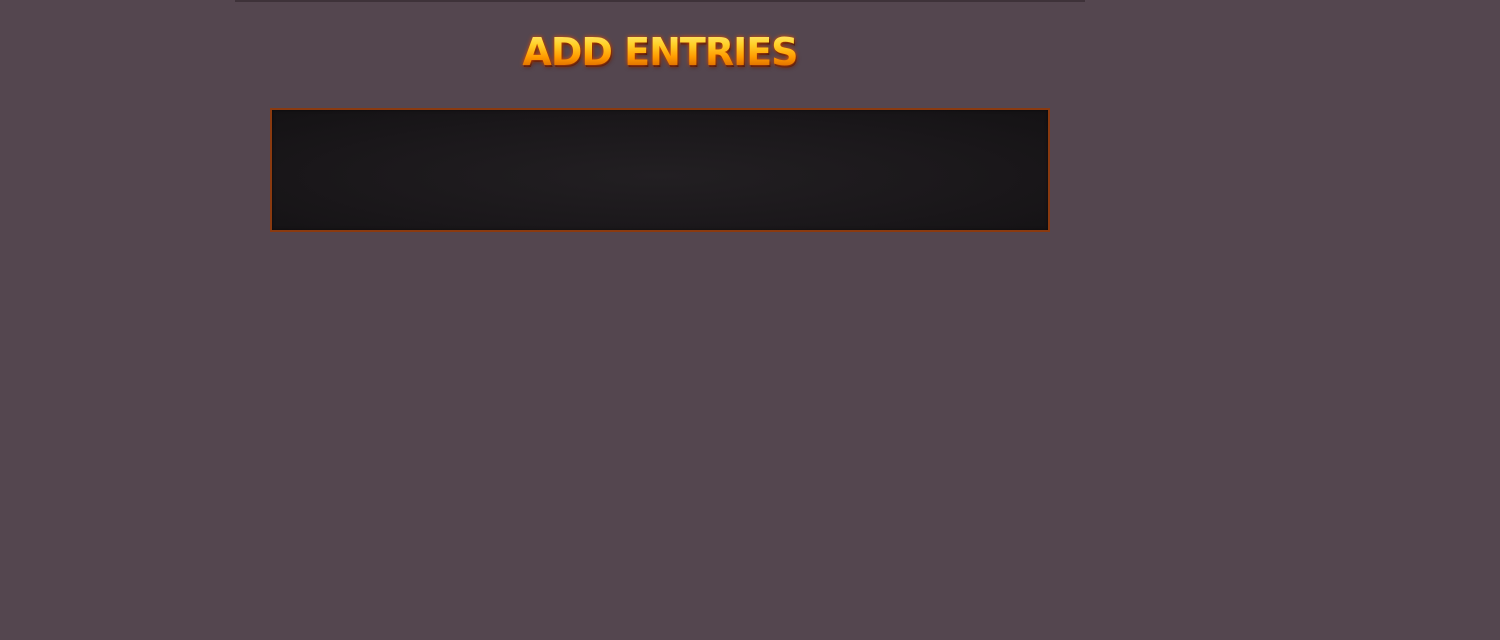 The width and height of the screenshot is (1500, 640). Describe the element at coordinates (660, 1) in the screenshot. I see `top-divider` at that location.